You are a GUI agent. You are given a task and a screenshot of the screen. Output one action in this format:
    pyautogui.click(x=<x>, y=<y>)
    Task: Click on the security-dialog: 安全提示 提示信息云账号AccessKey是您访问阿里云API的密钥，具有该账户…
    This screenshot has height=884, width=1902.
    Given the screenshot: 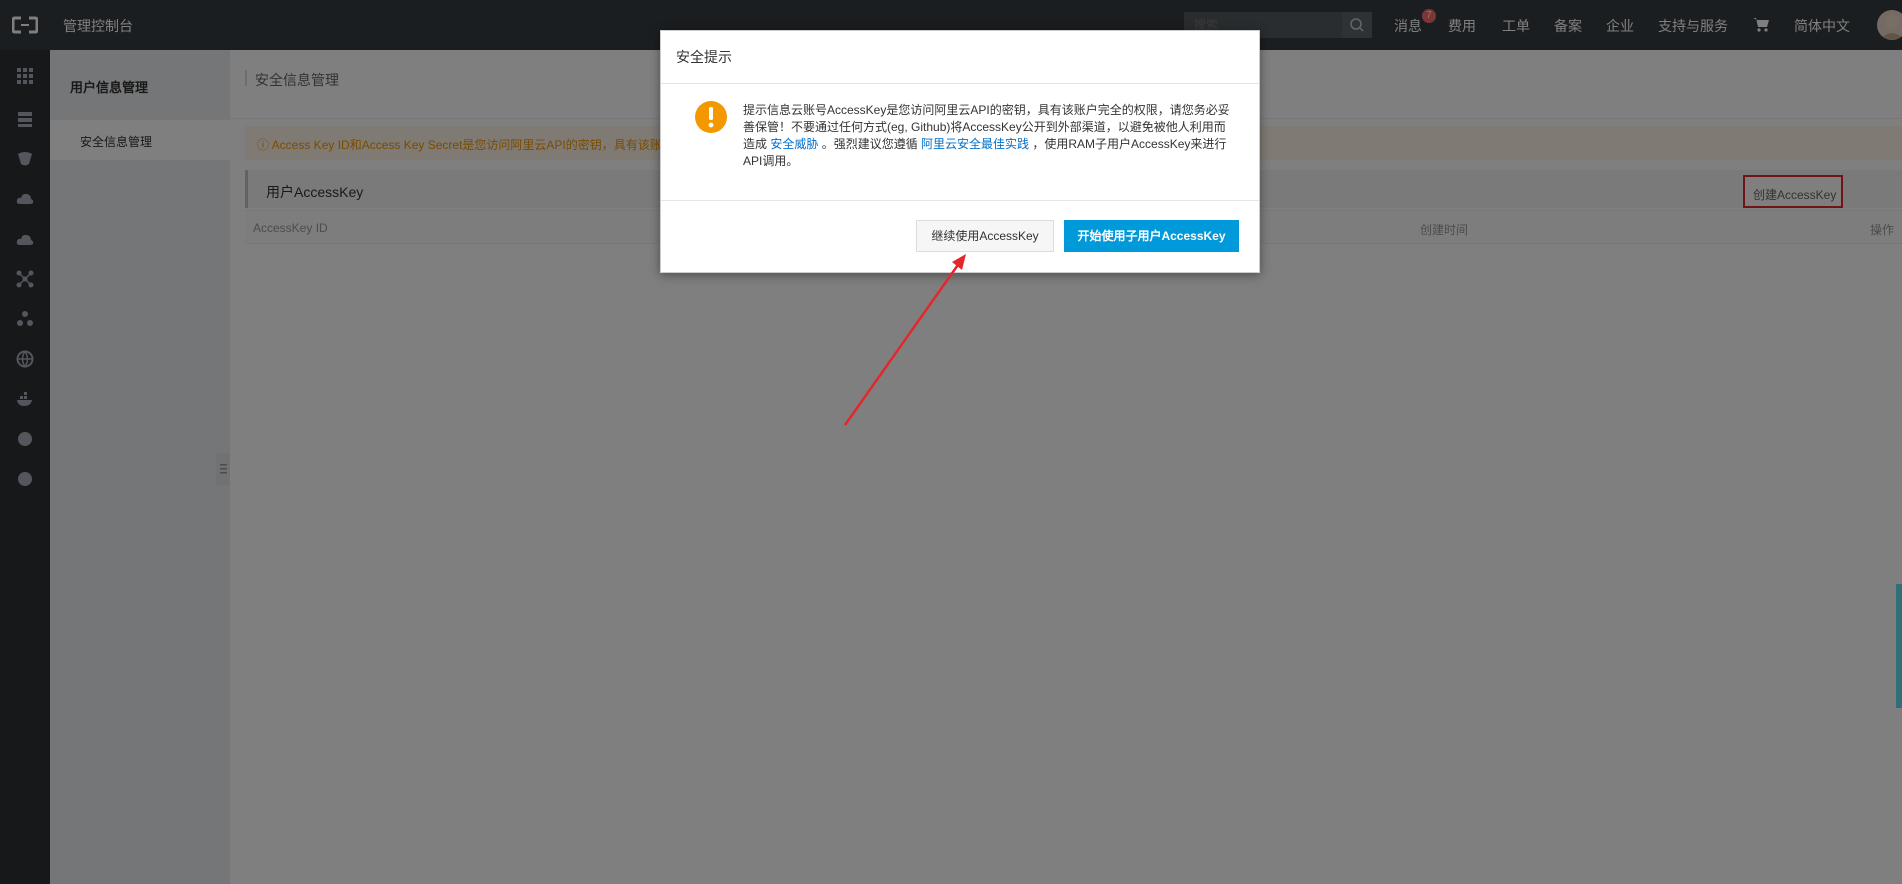 What is the action you would take?
    pyautogui.click(x=960, y=151)
    